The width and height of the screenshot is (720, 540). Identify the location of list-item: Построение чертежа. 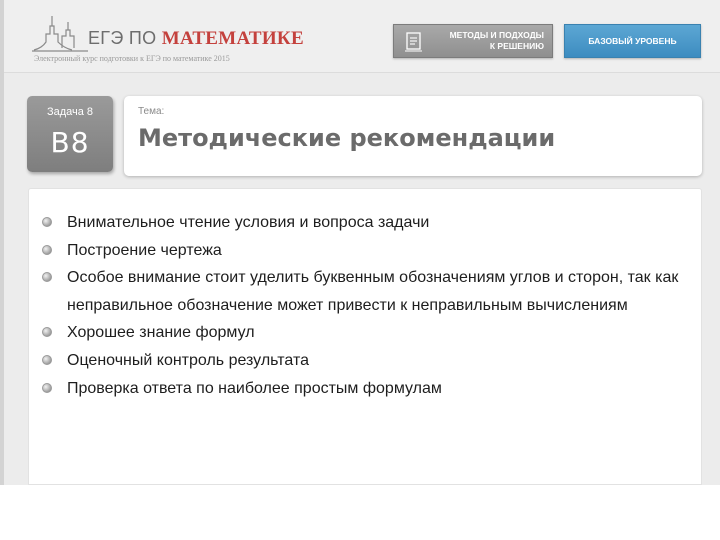
(359, 251).